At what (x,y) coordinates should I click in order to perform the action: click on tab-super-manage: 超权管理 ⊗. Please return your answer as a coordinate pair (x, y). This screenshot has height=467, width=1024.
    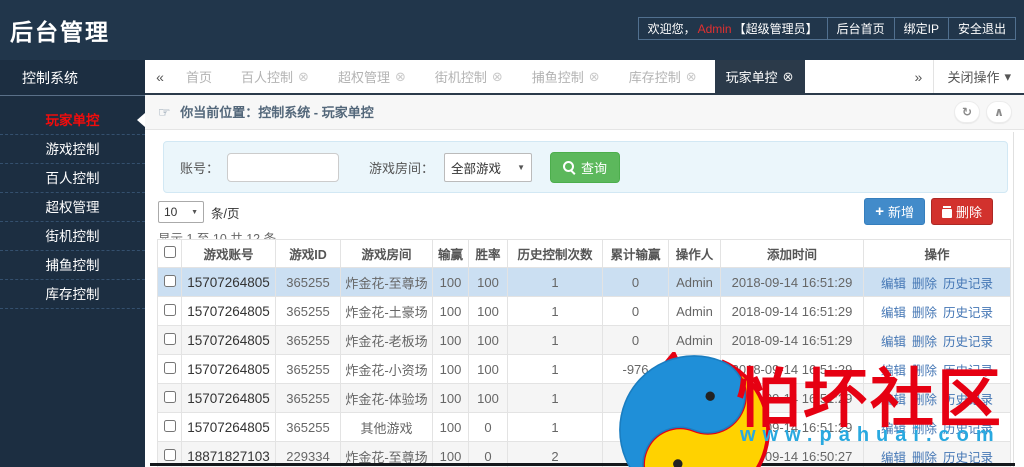
    Looking at the image, I should click on (372, 76).